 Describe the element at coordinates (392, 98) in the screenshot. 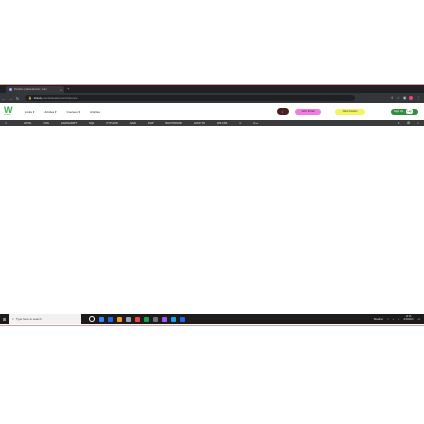

I see `share-icon: ⇪` at that location.